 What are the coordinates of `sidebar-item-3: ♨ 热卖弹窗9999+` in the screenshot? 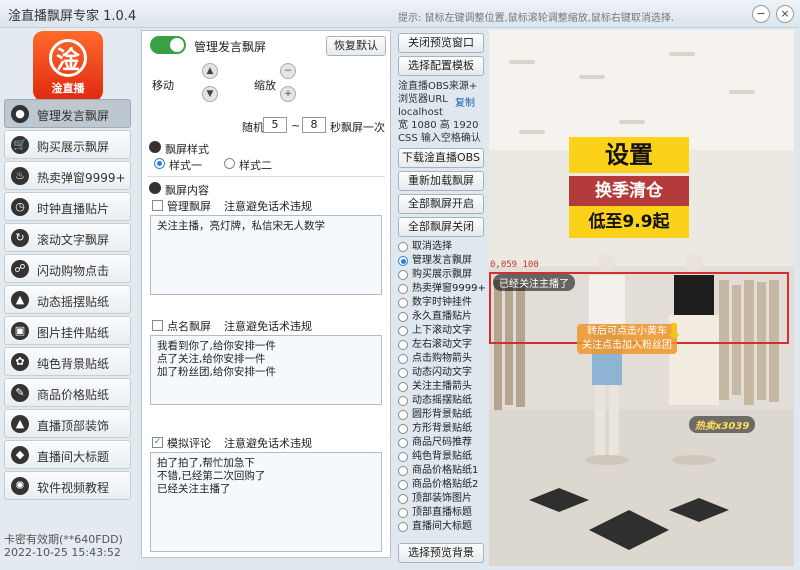 It's located at (67, 175).